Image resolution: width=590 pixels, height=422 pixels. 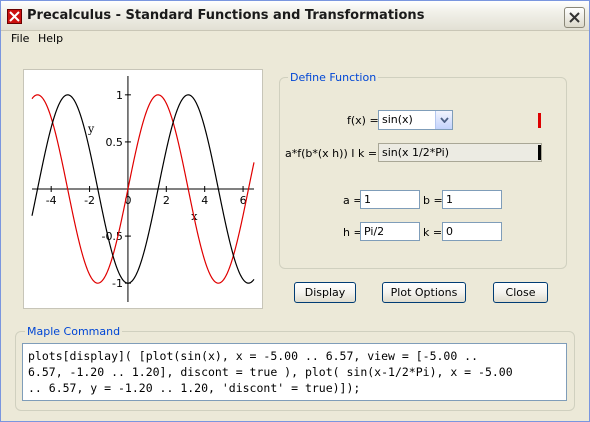 I want to click on x-tick-label: 4, so click(x=204, y=200).